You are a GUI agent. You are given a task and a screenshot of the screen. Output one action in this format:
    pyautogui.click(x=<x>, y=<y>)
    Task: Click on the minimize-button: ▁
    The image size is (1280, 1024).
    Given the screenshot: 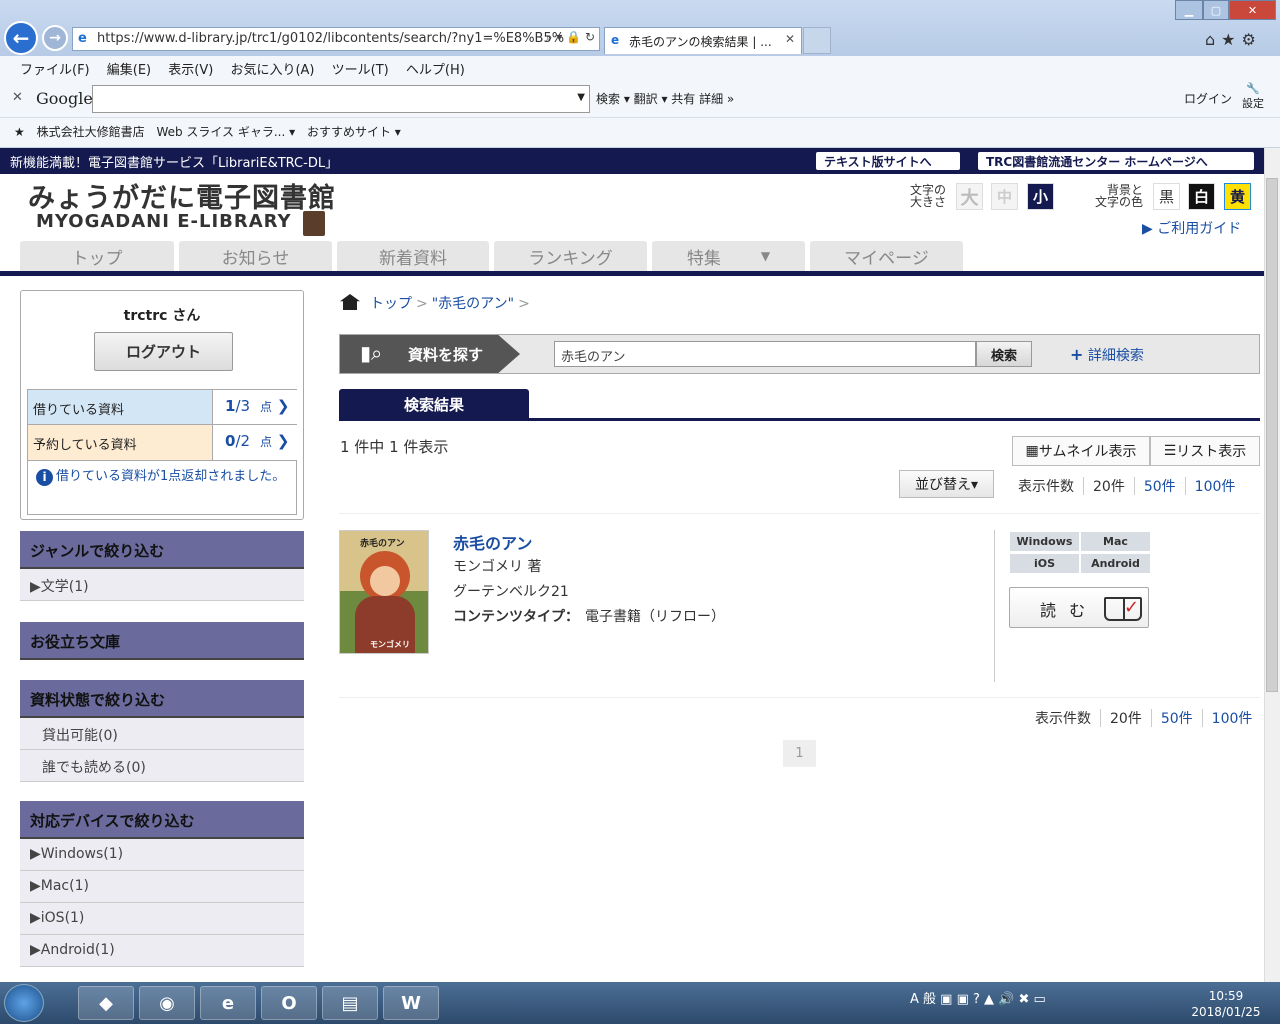 What is the action you would take?
    pyautogui.click(x=1189, y=10)
    